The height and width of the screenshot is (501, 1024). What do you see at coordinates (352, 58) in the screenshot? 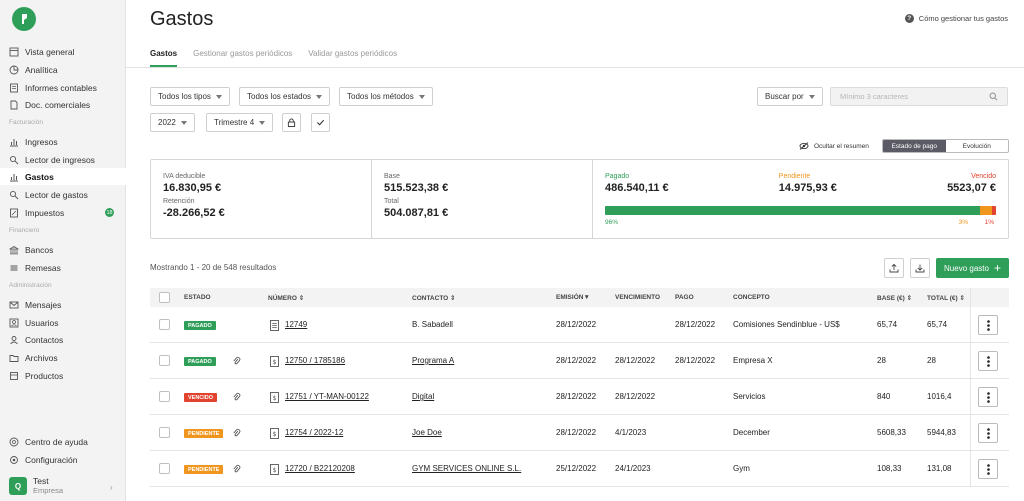
I see `tab-validar-periodicos: Validar gastos periódicos` at bounding box center [352, 58].